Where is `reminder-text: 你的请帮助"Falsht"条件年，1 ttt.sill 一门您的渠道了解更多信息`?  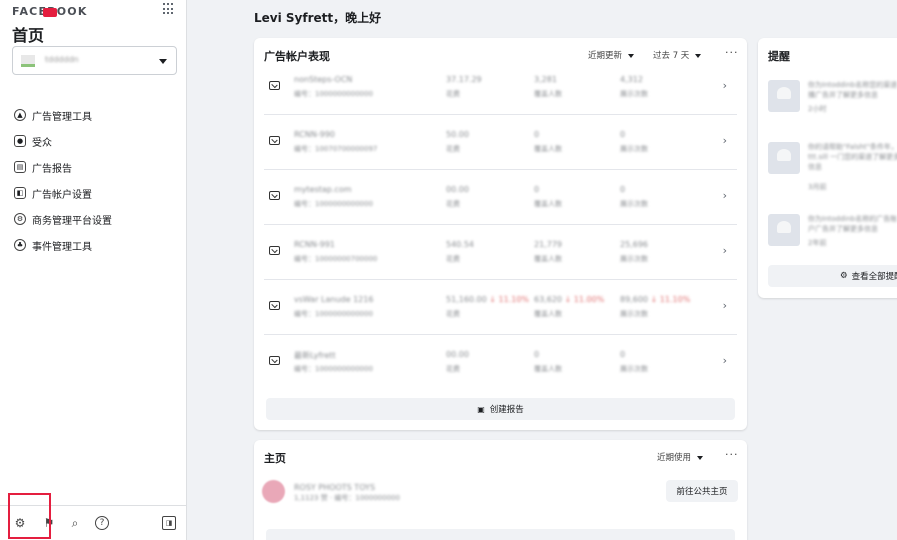 reminder-text: 你的请帮助"Falsht"条件年，1 ttt.sill 一门您的渠道了解更多信息 is located at coordinates (852, 157).